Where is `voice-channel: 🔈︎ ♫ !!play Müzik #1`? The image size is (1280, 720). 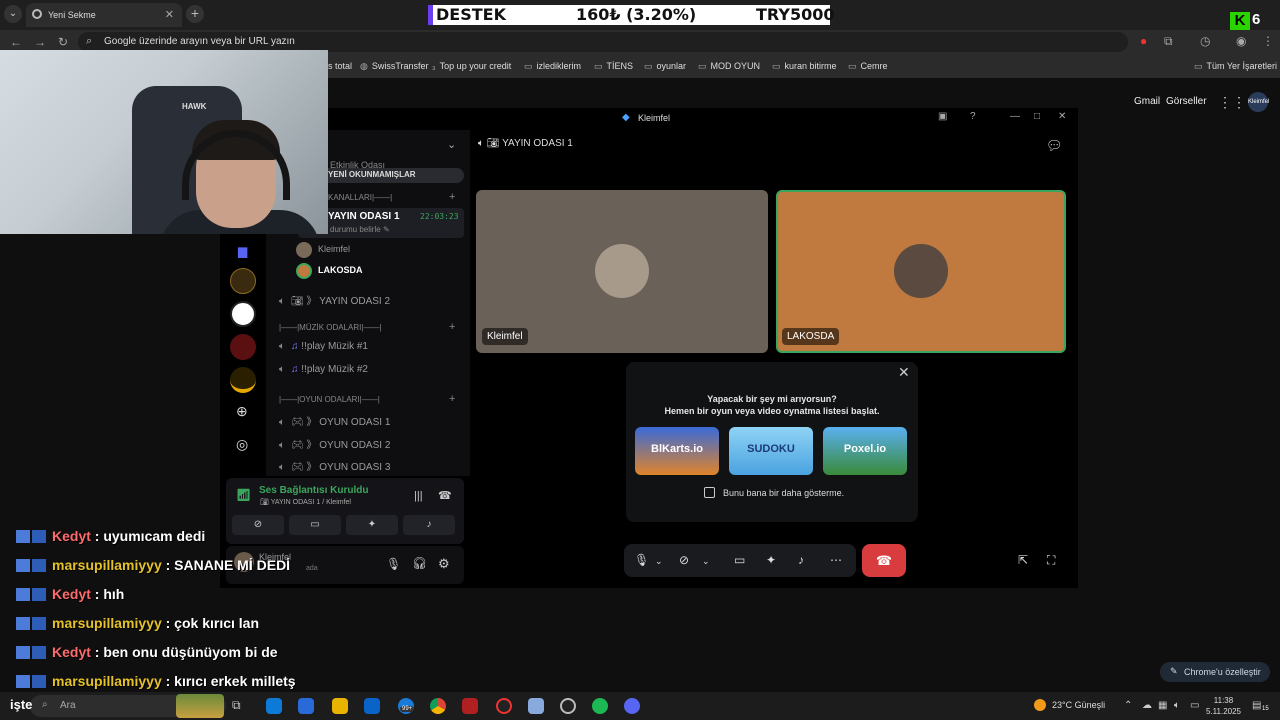
voice-channel: 🔈︎ ♫ !!play Müzik #1 is located at coordinates (323, 346).